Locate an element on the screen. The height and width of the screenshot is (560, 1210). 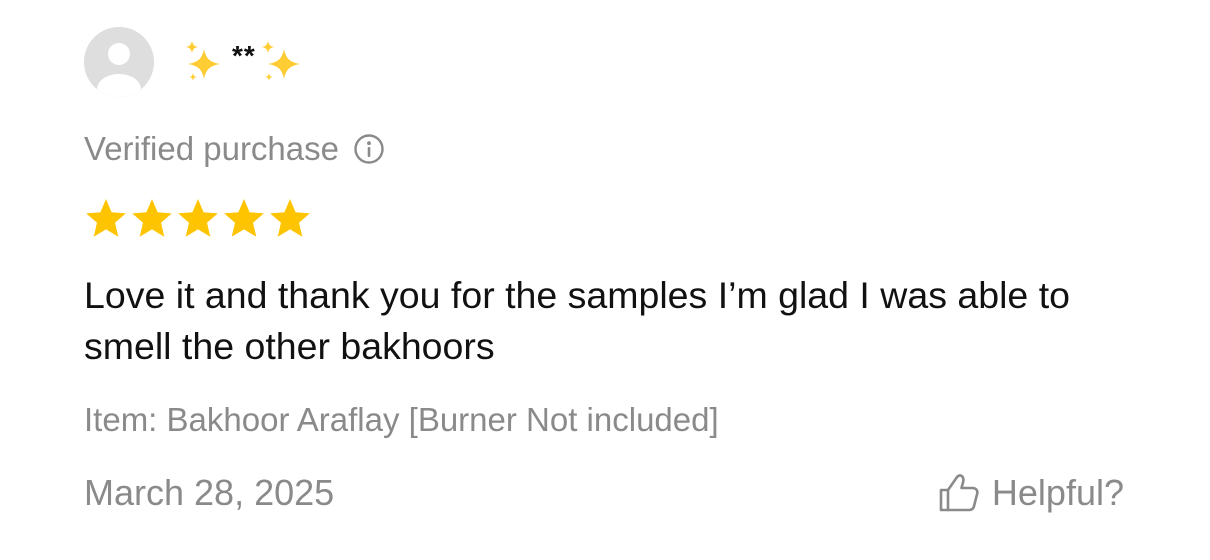
verified-purchase: Verified purchase is located at coordinates (234, 149).